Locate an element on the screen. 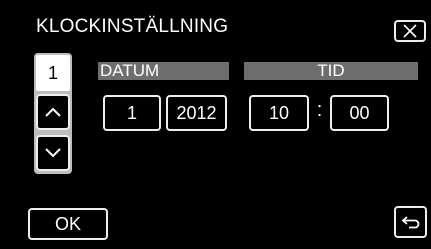 This screenshot has width=431, height=249. minute-field: 00 is located at coordinates (359, 113).